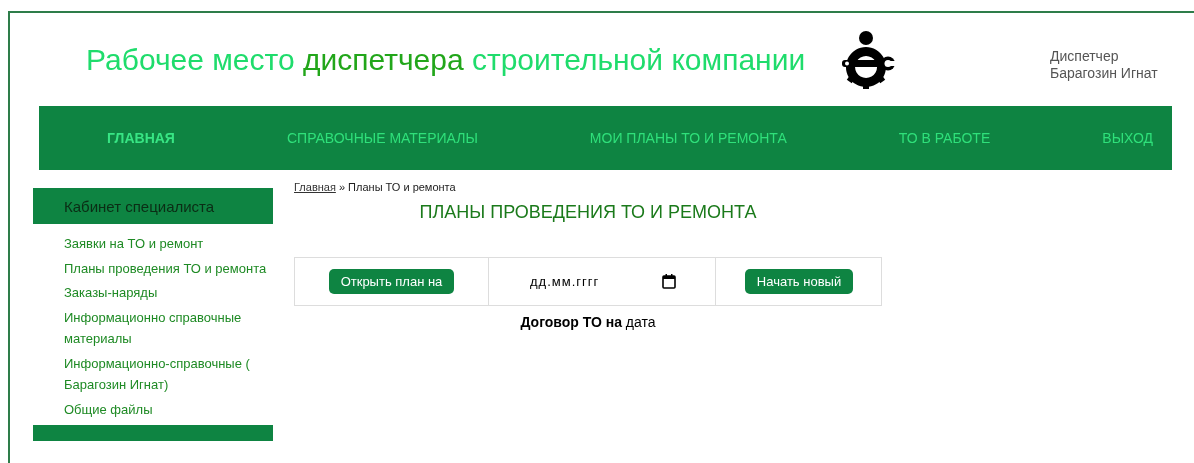  I want to click on nav-link: ТО В РАБОТЕ, so click(944, 138).